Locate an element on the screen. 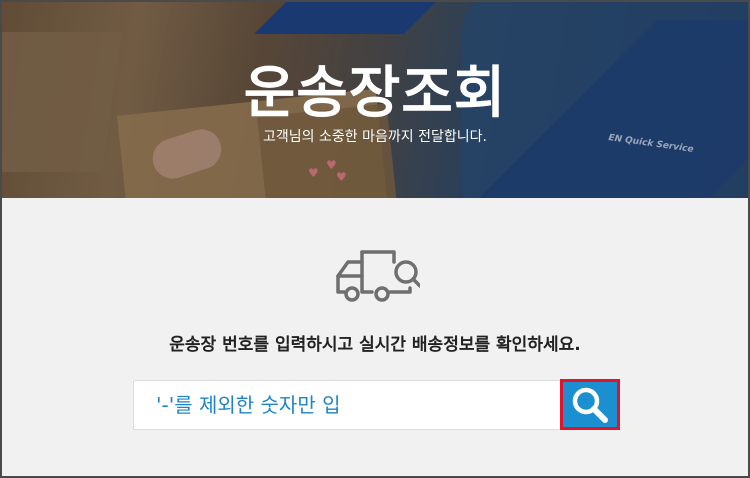  tracking-number-input is located at coordinates (347, 405).